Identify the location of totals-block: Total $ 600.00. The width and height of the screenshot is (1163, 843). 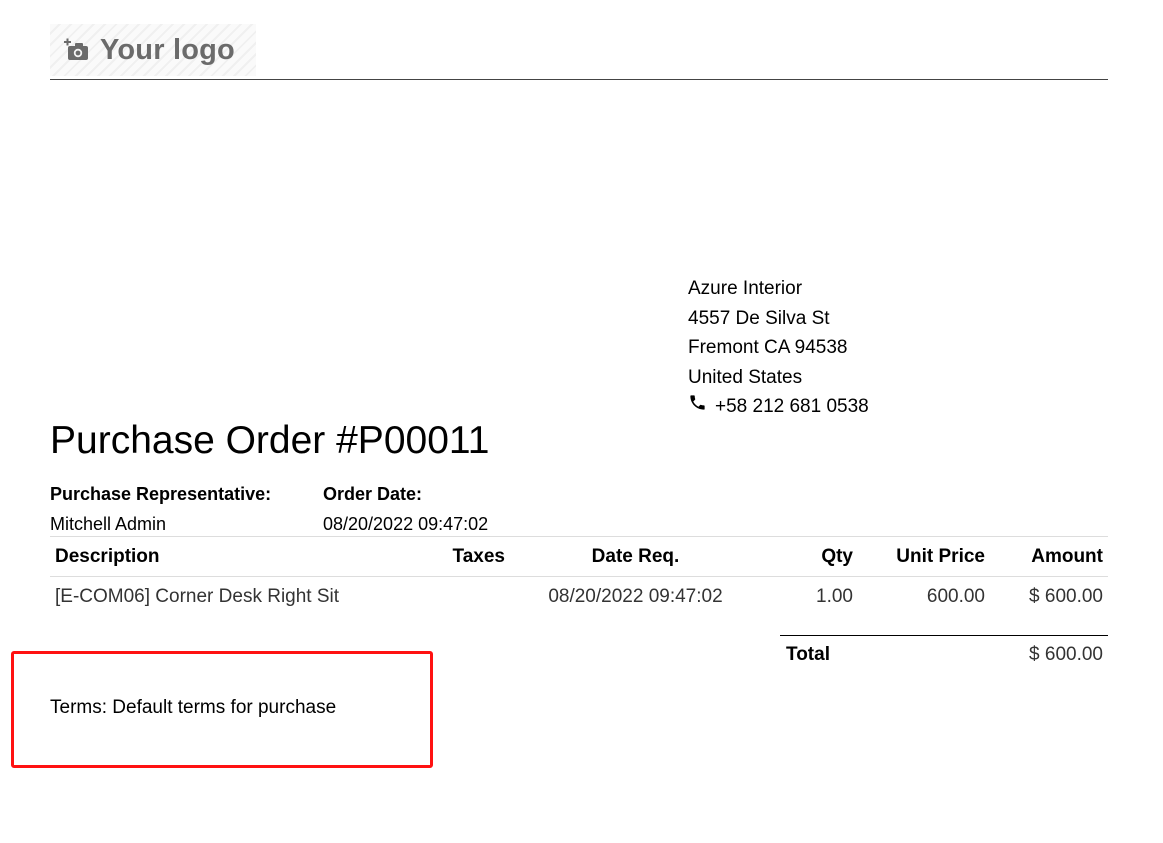
(944, 650).